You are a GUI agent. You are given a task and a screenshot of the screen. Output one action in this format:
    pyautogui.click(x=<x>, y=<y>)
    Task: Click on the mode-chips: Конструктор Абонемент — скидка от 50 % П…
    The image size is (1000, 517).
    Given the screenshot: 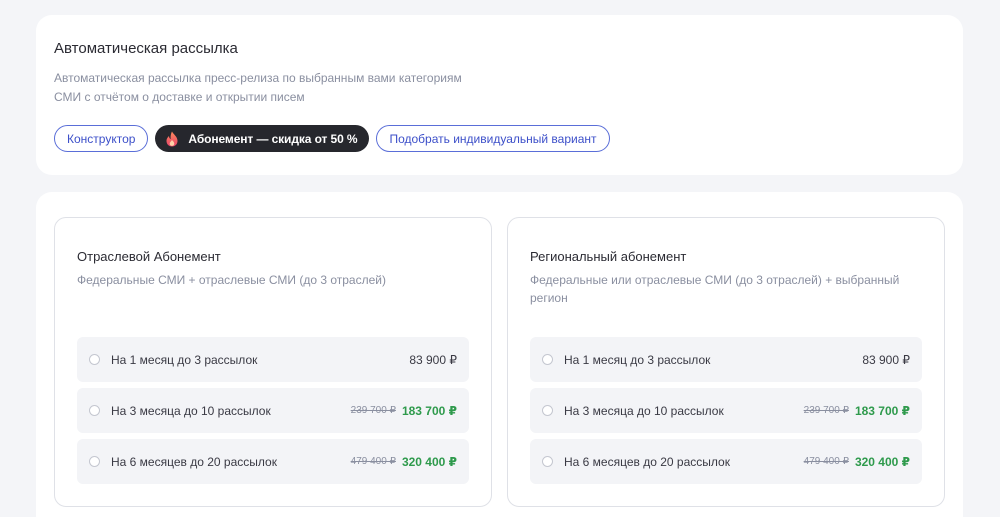 What is the action you would take?
    pyautogui.click(x=332, y=138)
    